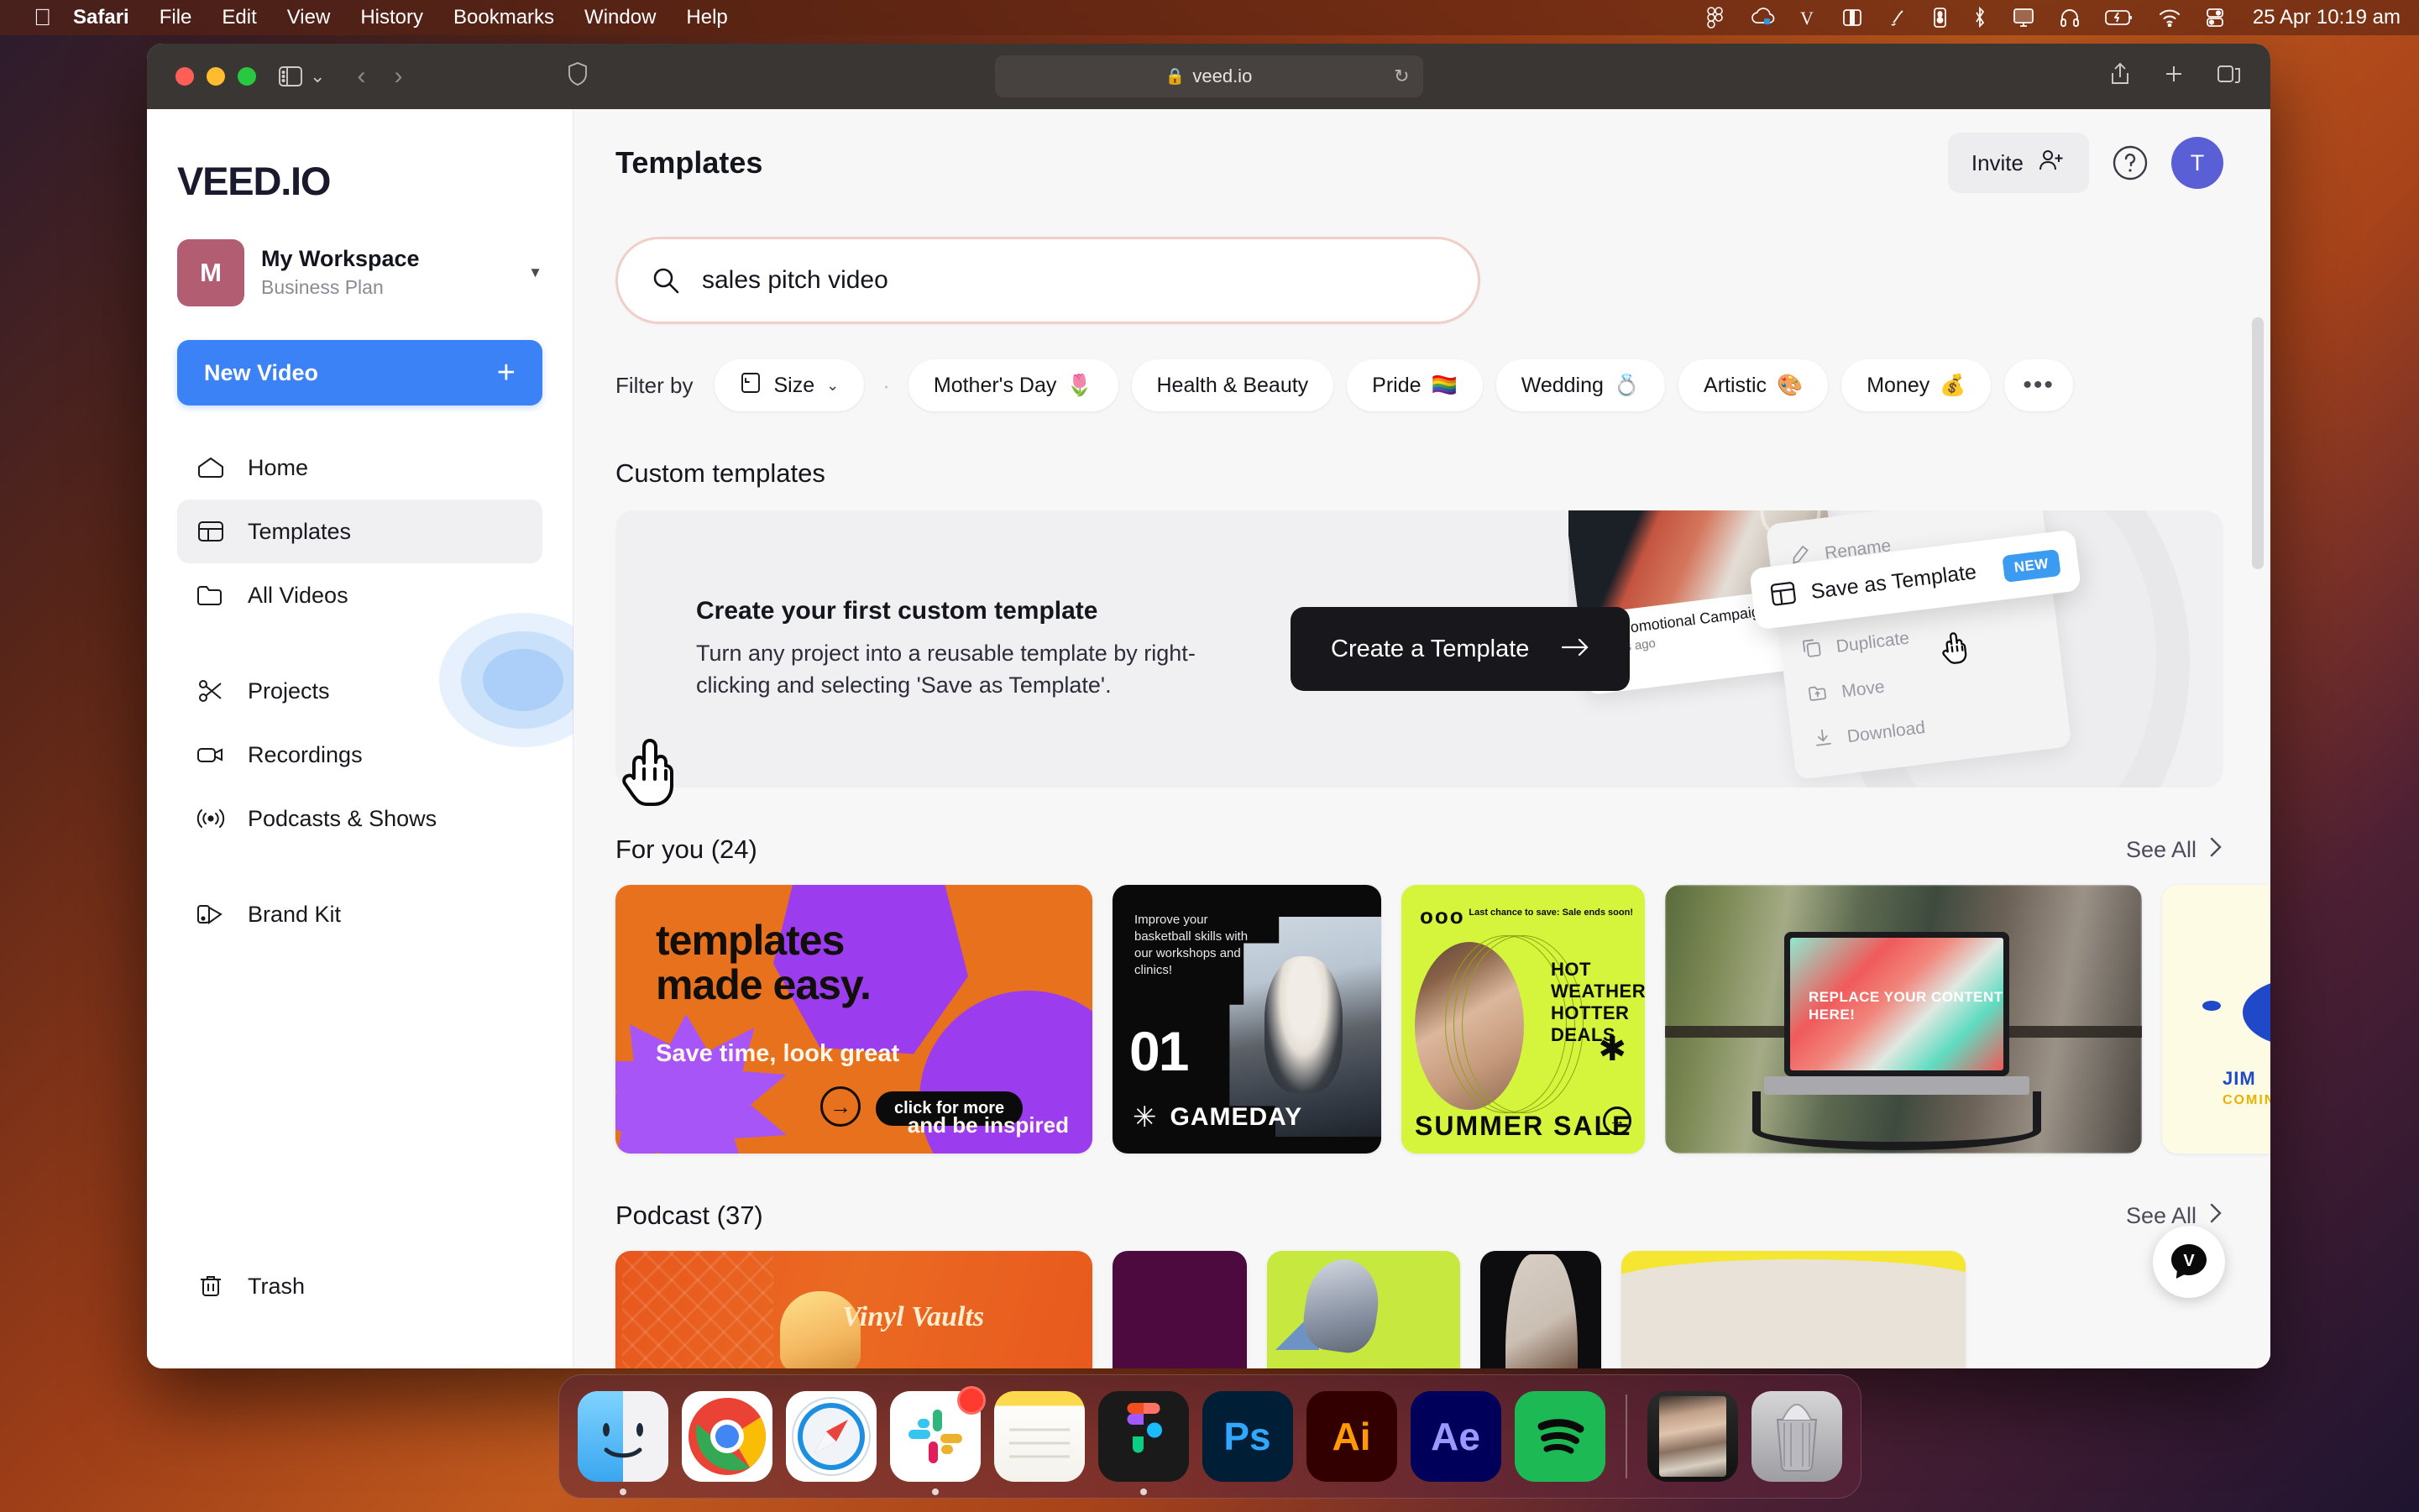 The image size is (2419, 1512). Describe the element at coordinates (2327, 17) in the screenshot. I see `menubar-clock: 25 Apr 10:19 am` at that location.